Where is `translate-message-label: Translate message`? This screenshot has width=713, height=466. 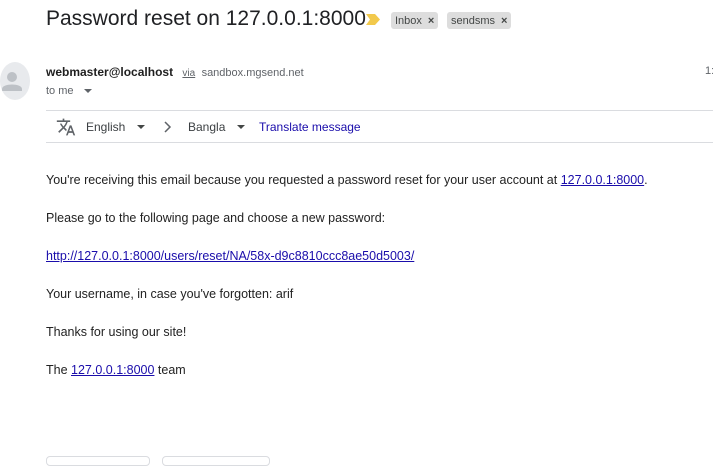
translate-message-label: Translate message is located at coordinates (310, 126).